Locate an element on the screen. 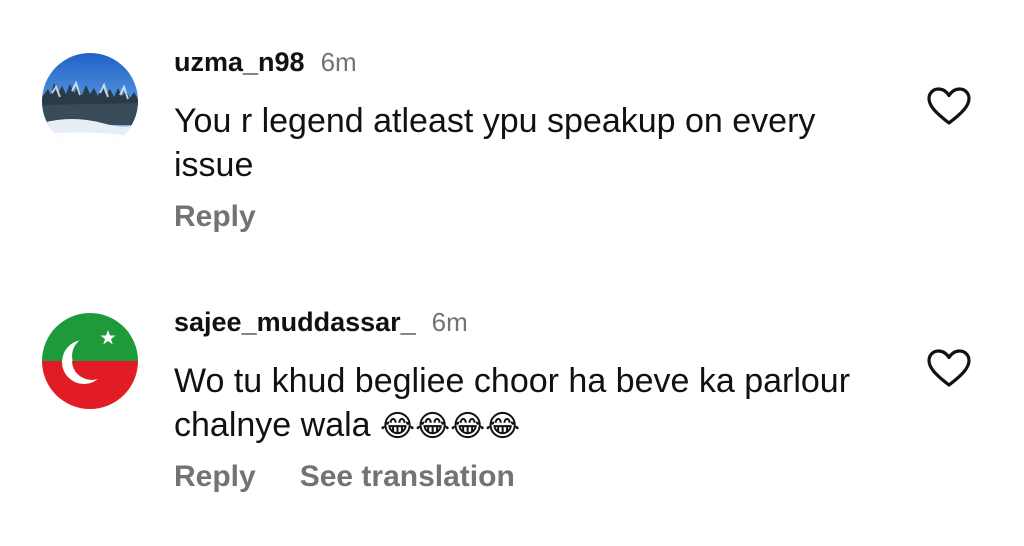 Image resolution: width=1024 pixels, height=546 pixels. laughing-tears-emoji: 😂😂😂😂 is located at coordinates (450, 426).